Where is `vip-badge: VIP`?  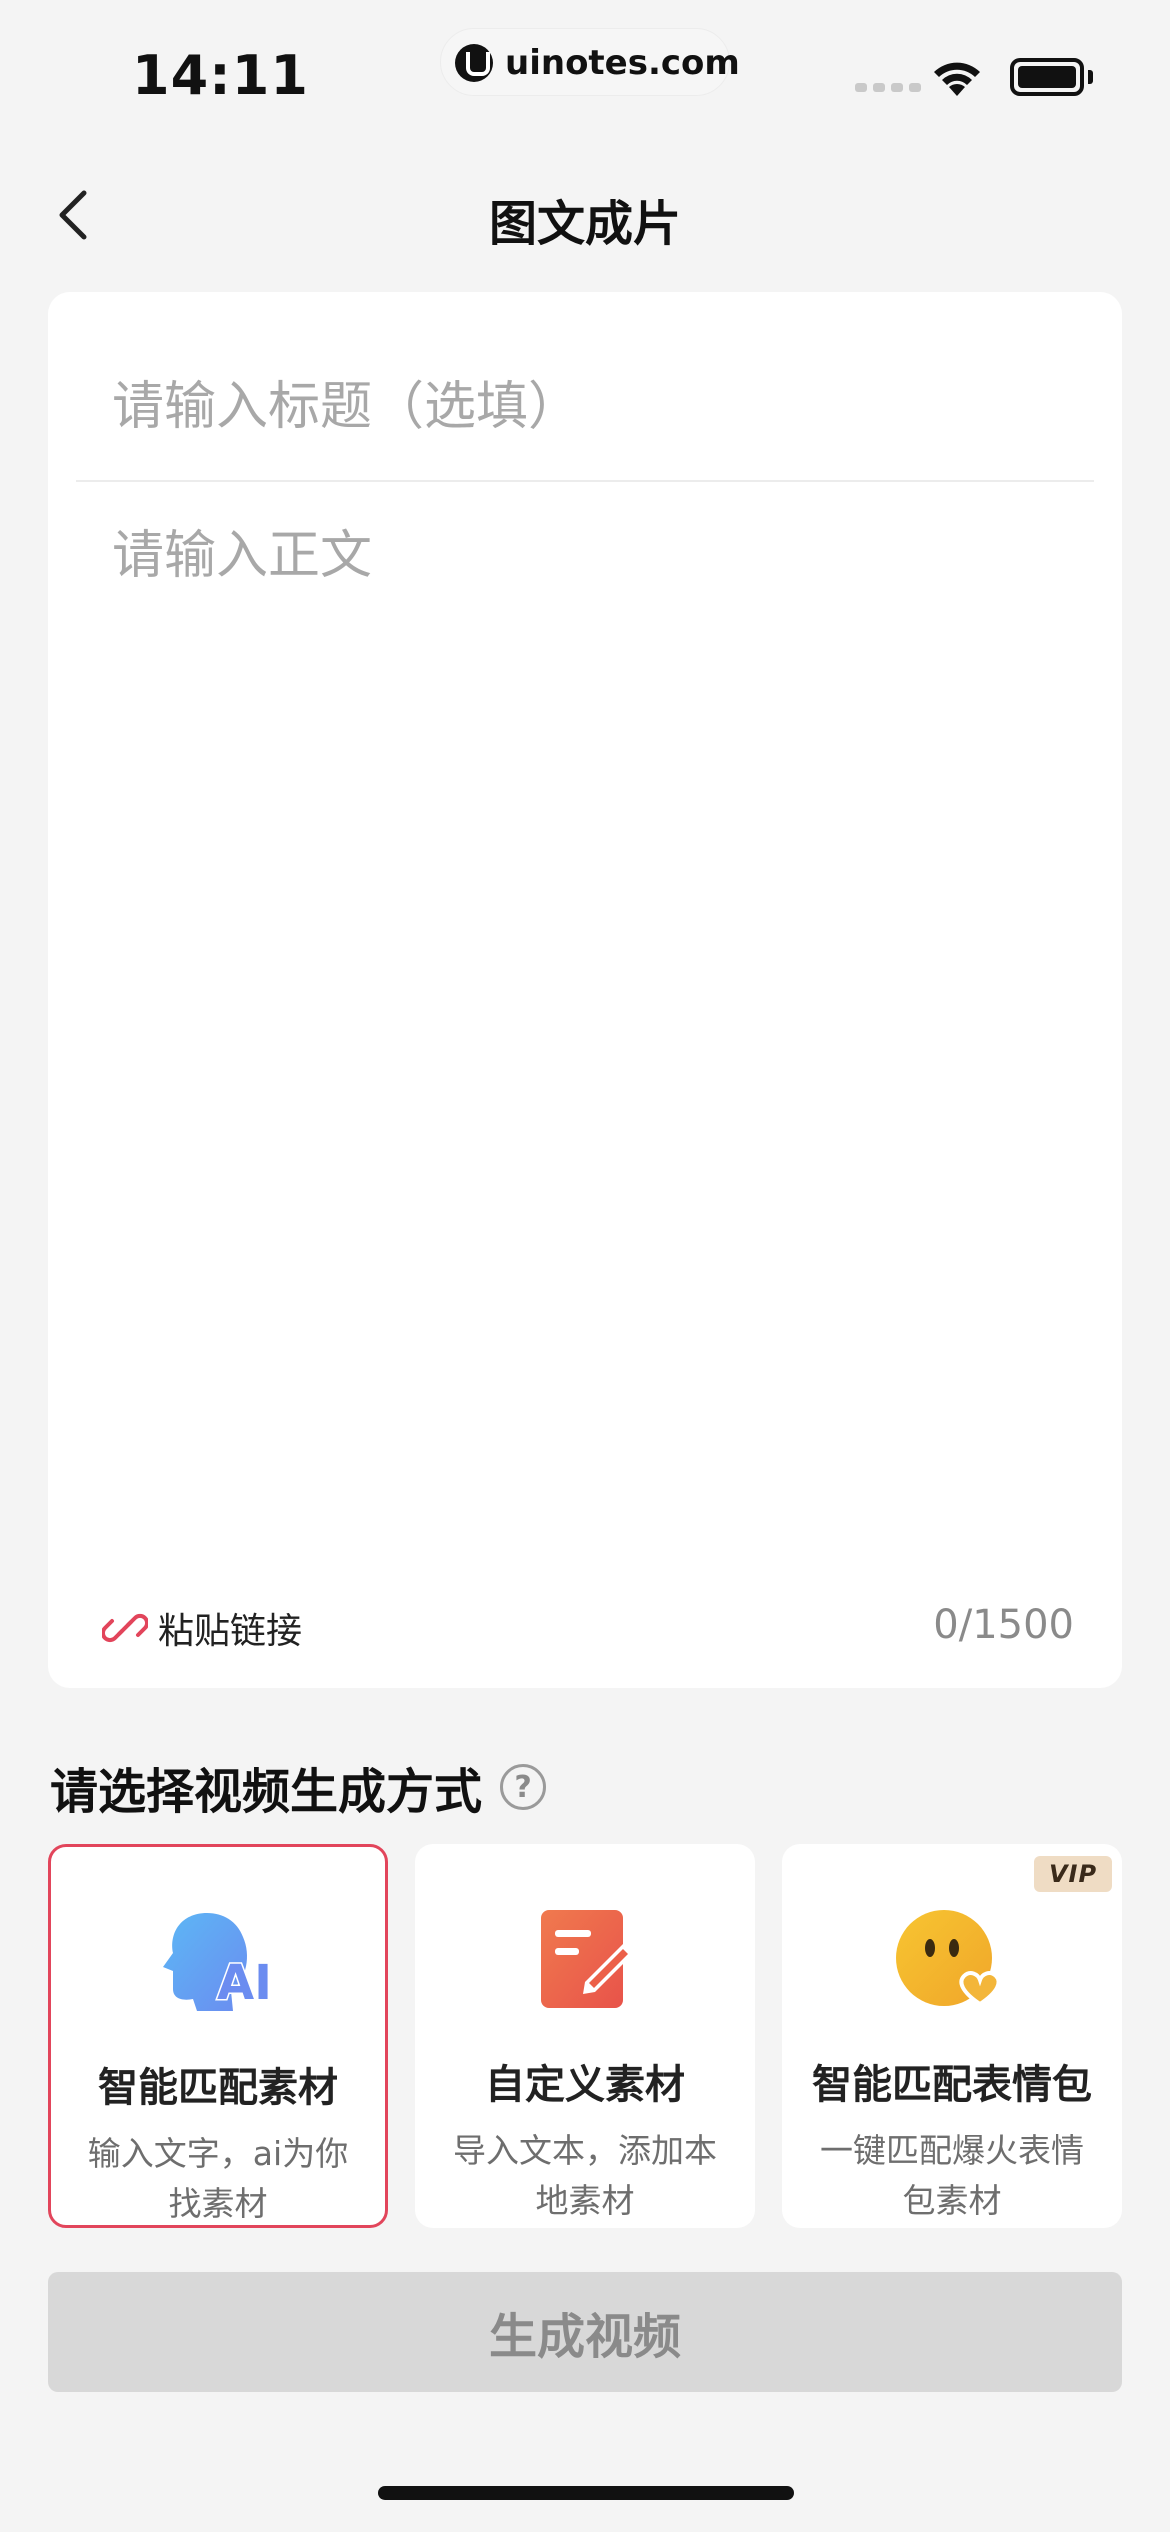 vip-badge: VIP is located at coordinates (1073, 1874).